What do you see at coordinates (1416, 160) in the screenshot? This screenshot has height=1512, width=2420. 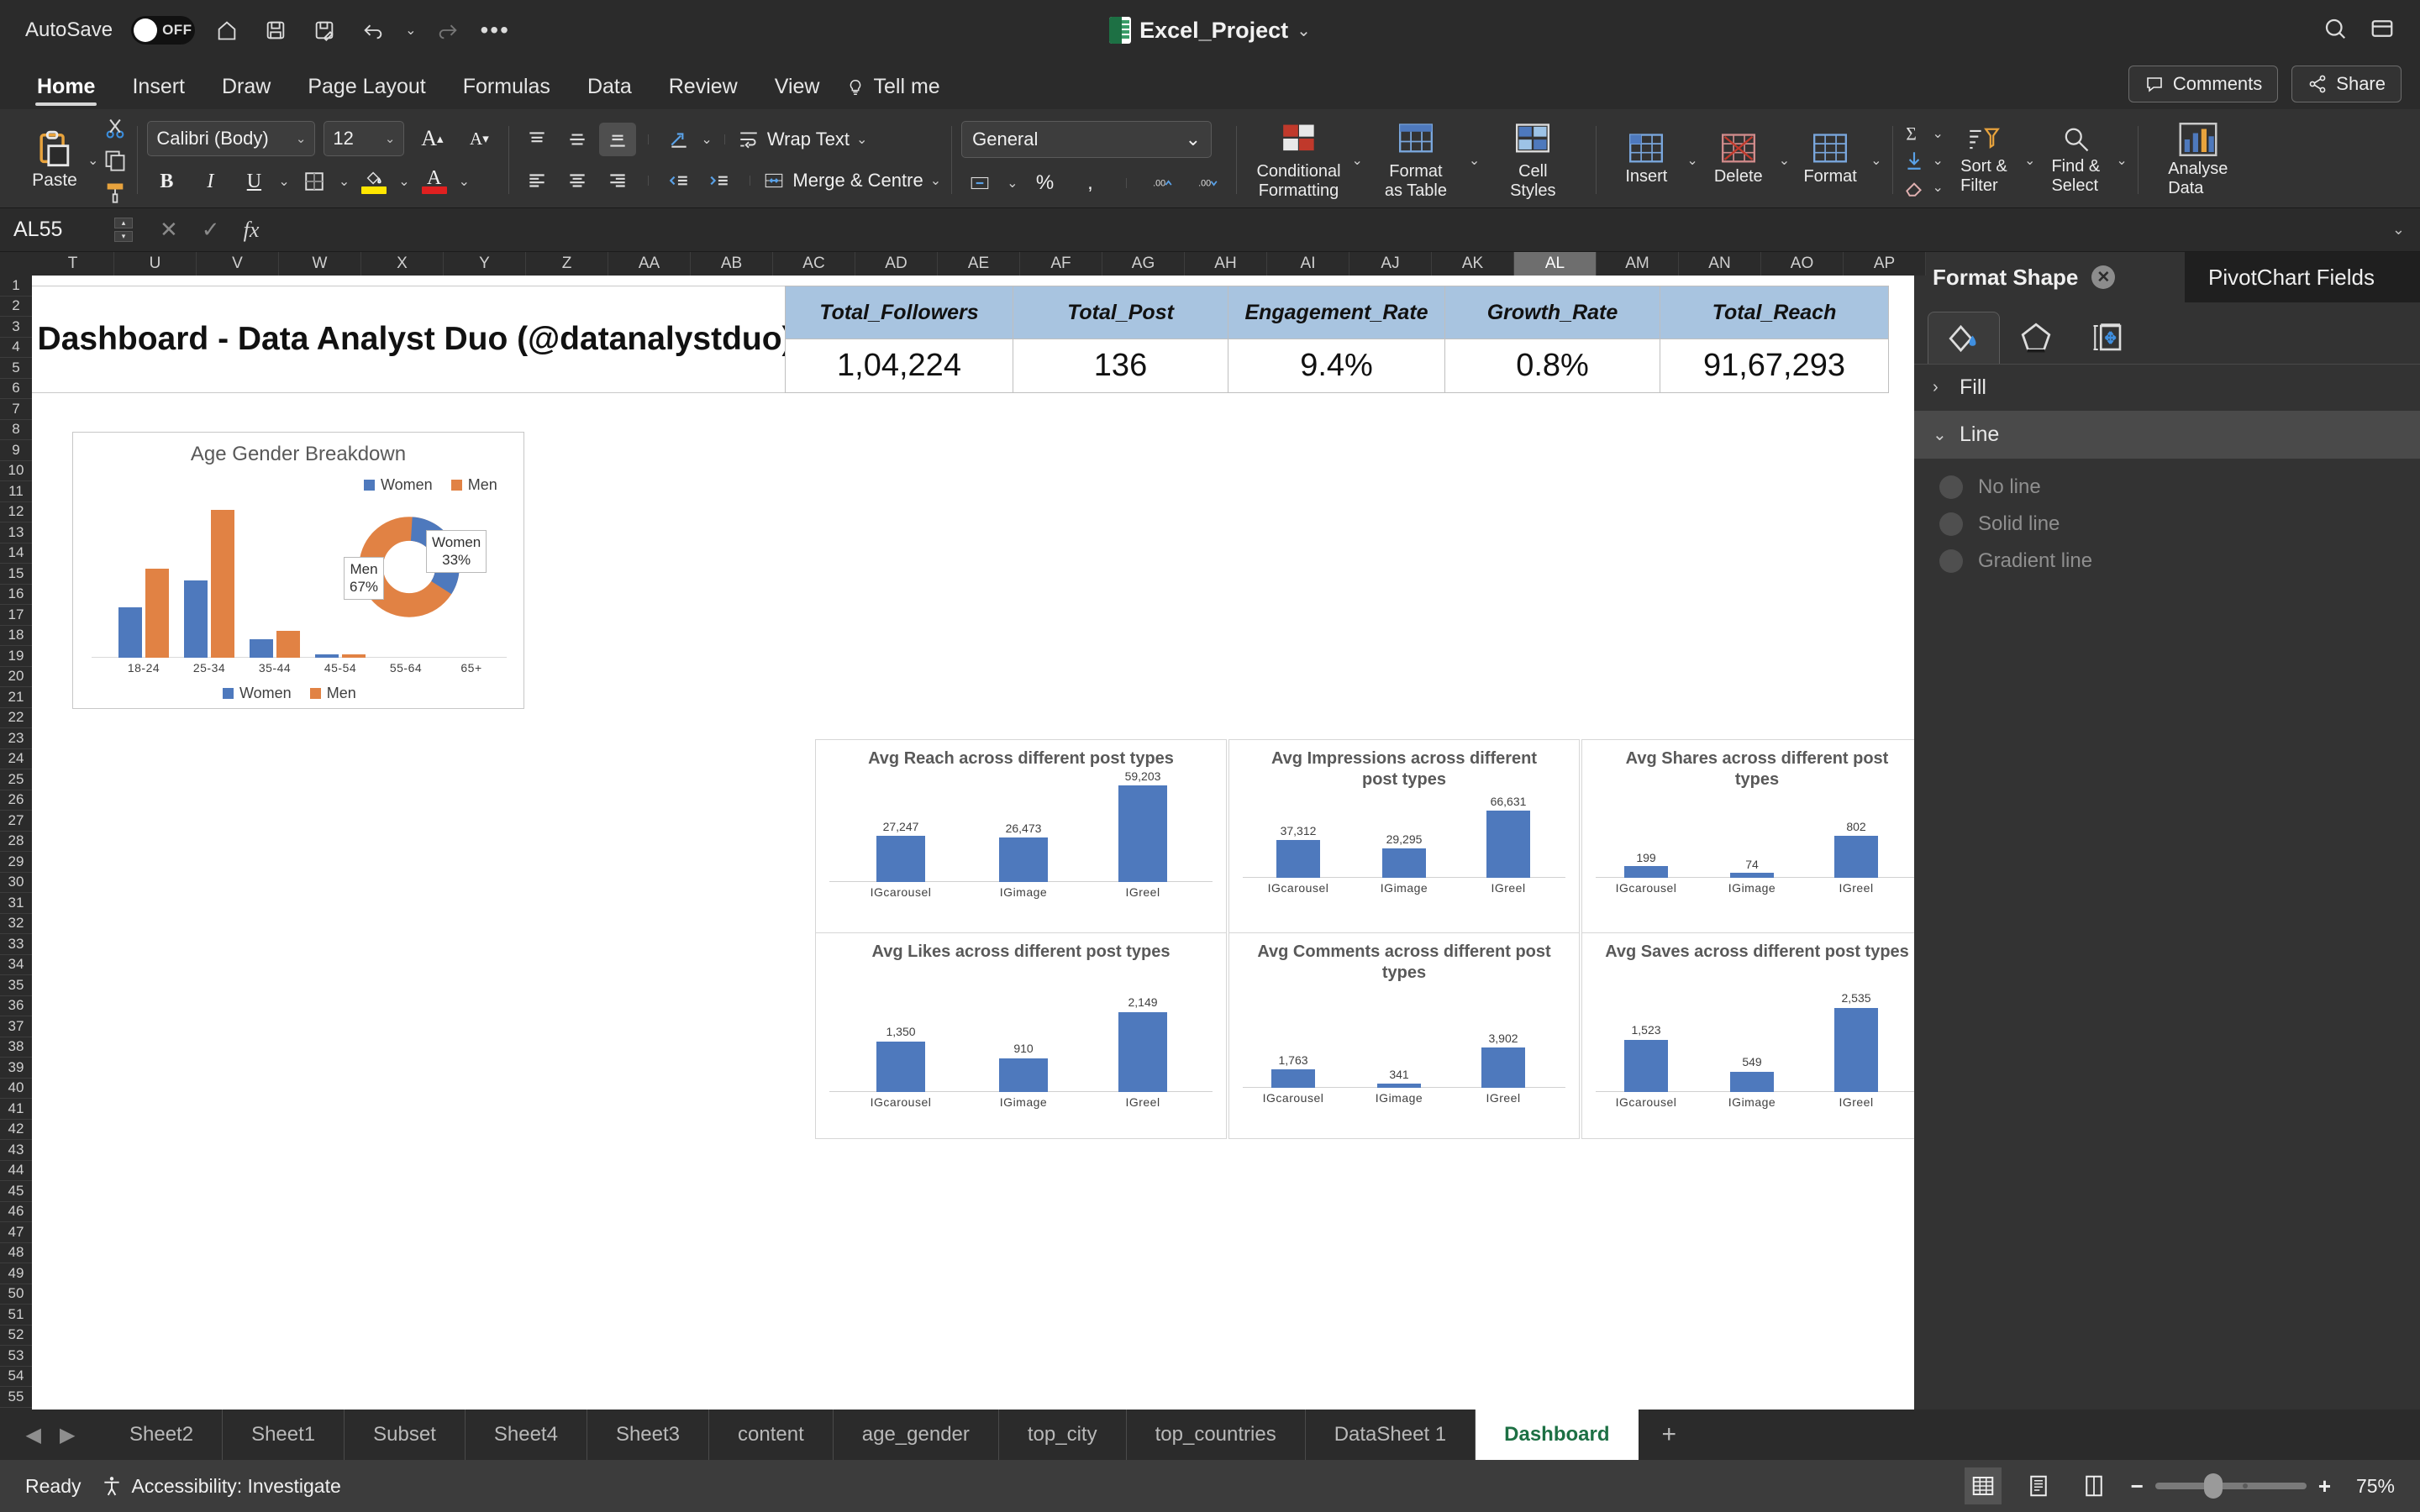 I see `format-as-table-button: Format as Table` at bounding box center [1416, 160].